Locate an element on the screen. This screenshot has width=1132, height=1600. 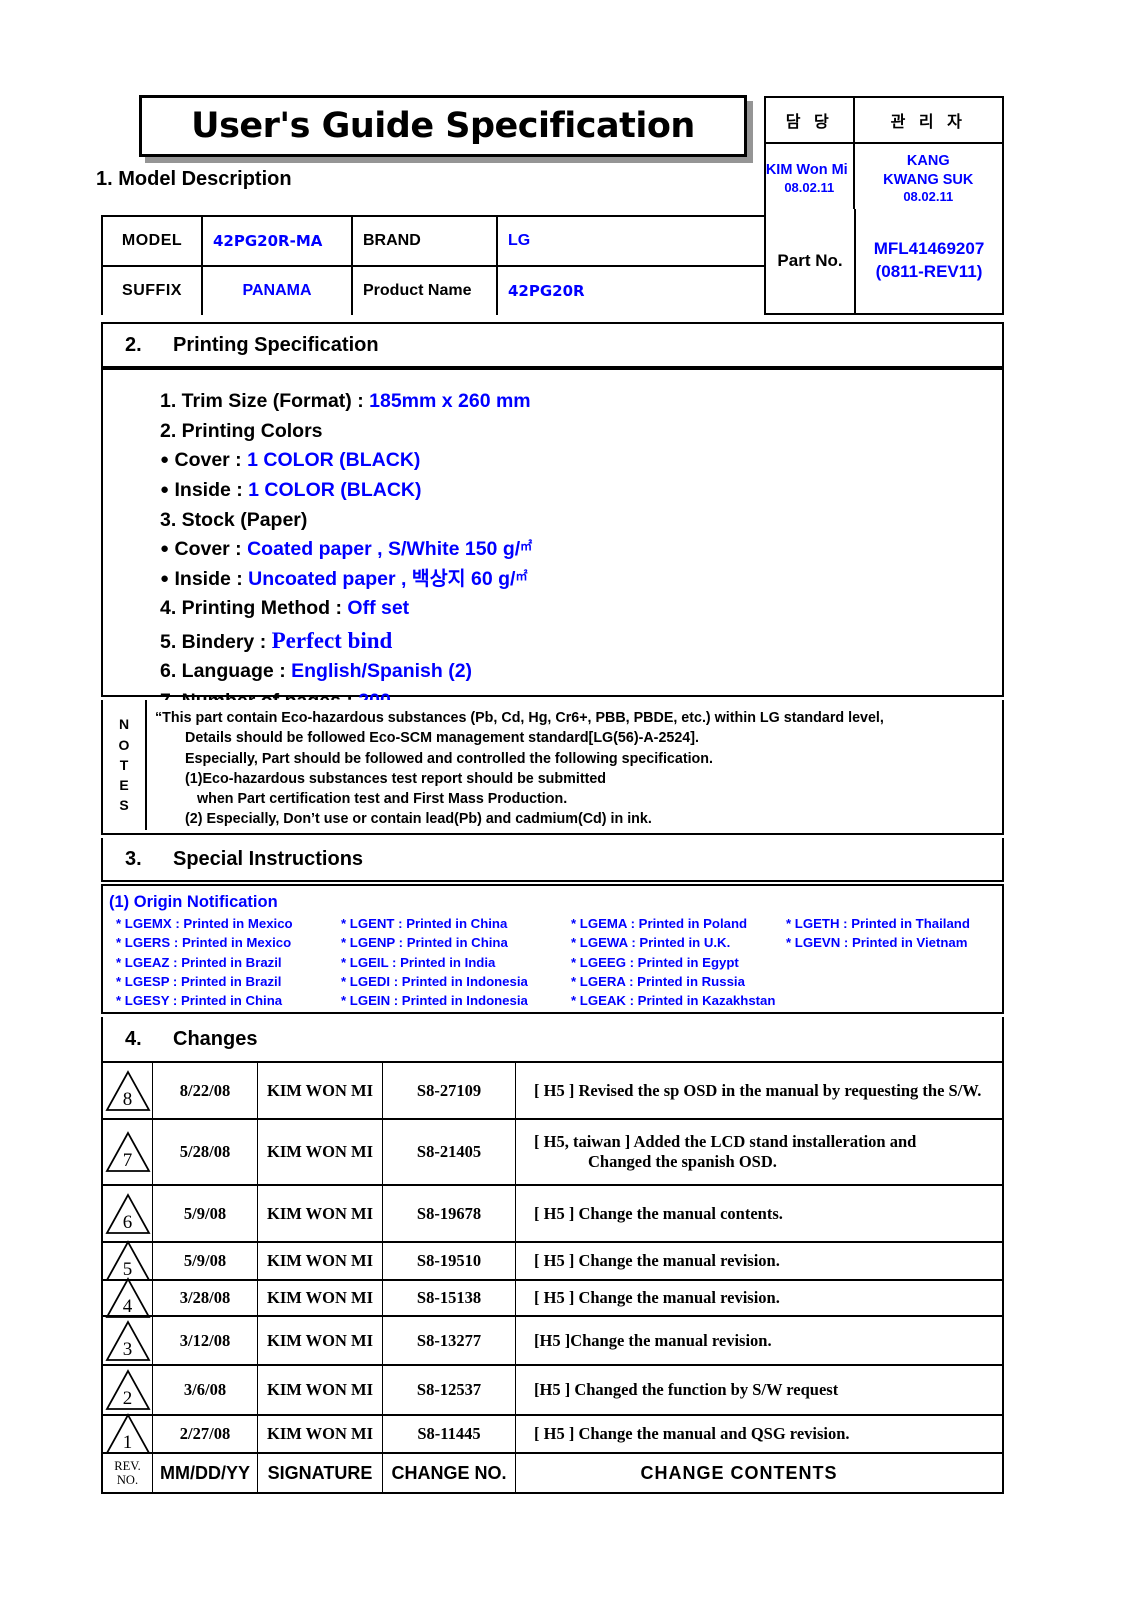
approval-manager-date: 08.02.11 is located at coordinates (928, 196).